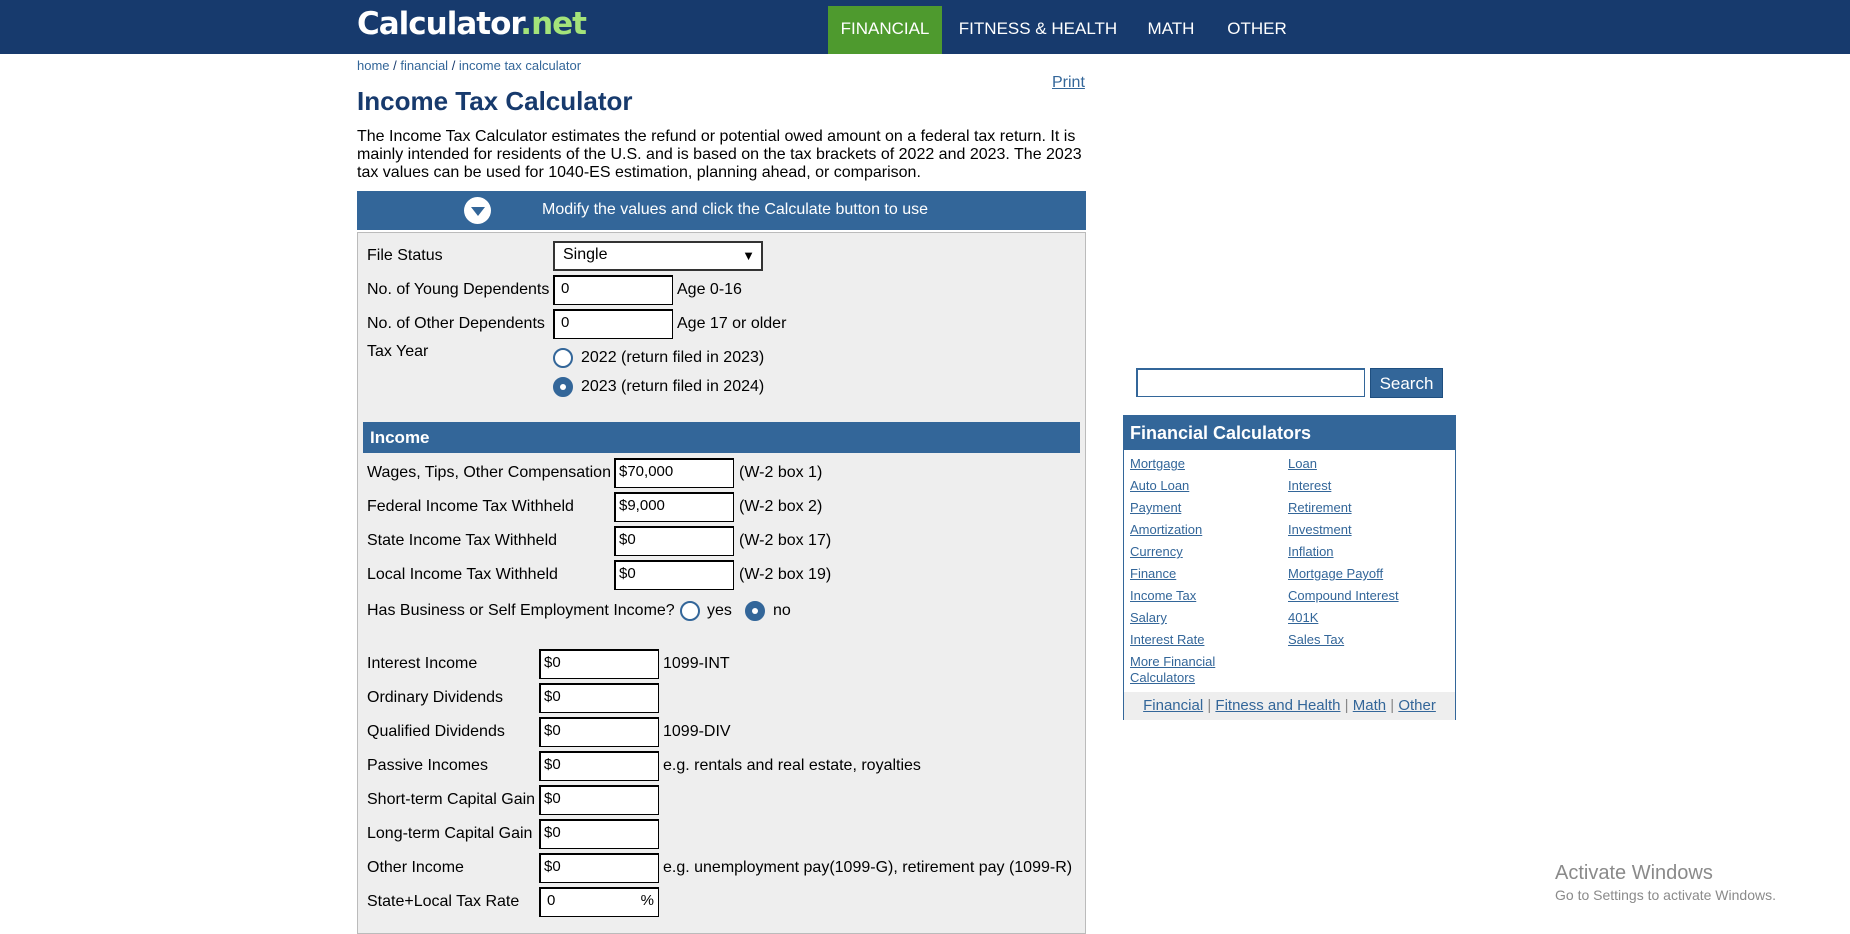  I want to click on wages-label: Wages, Tips, Other Compensation, so click(489, 472).